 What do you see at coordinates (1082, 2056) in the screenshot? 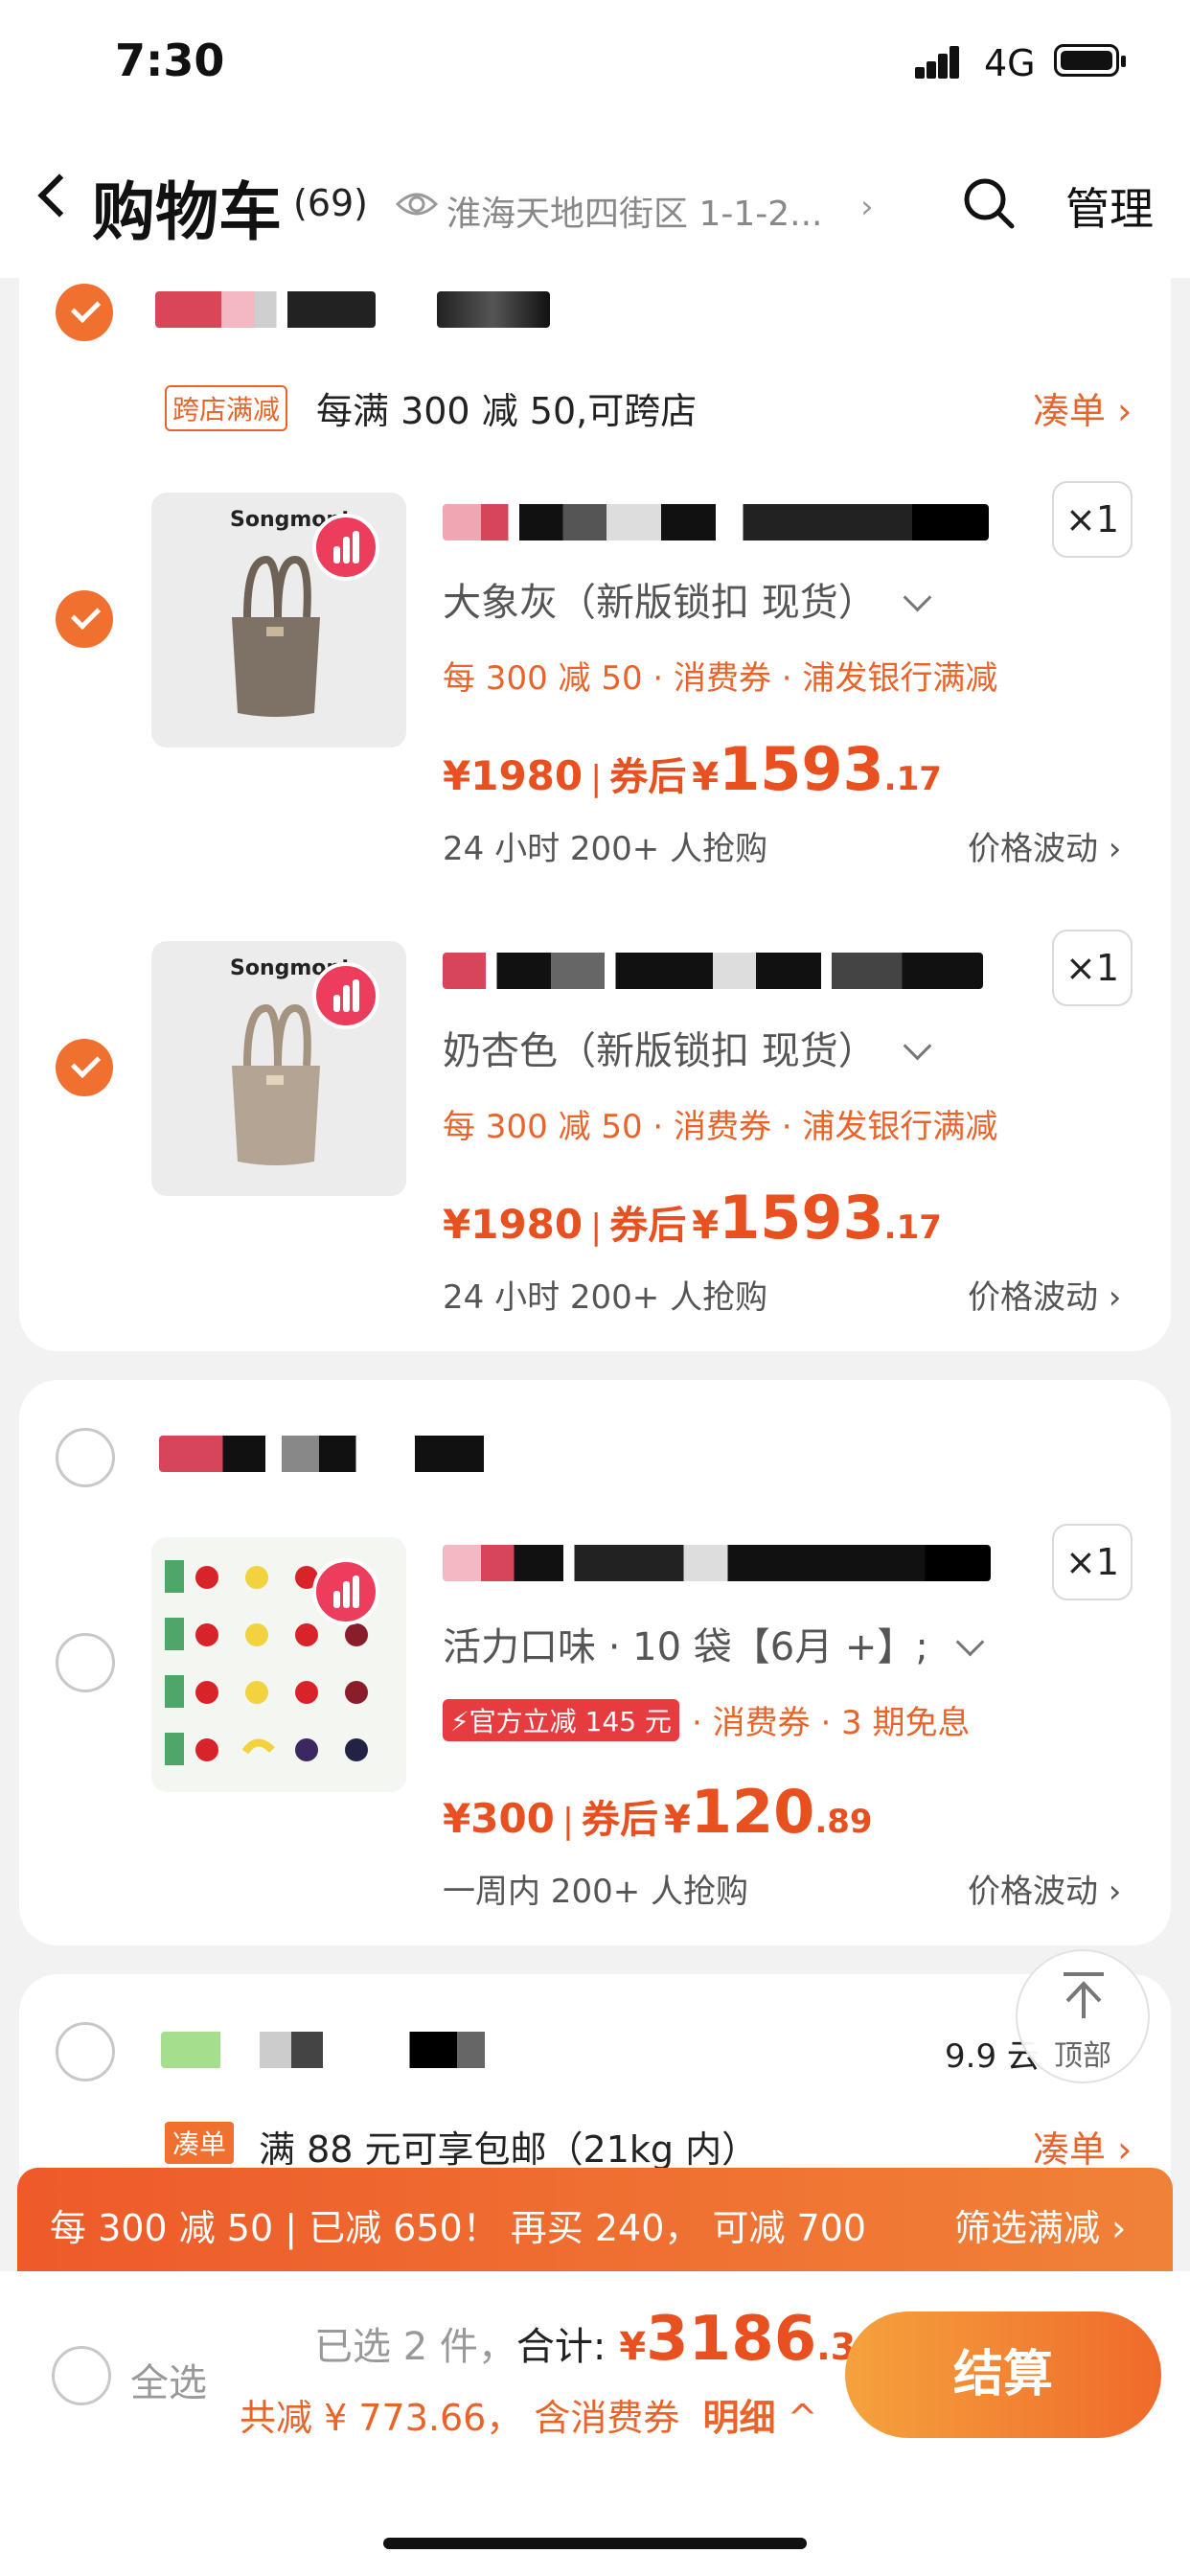
I see `back-to-top-label: 顶部` at bounding box center [1082, 2056].